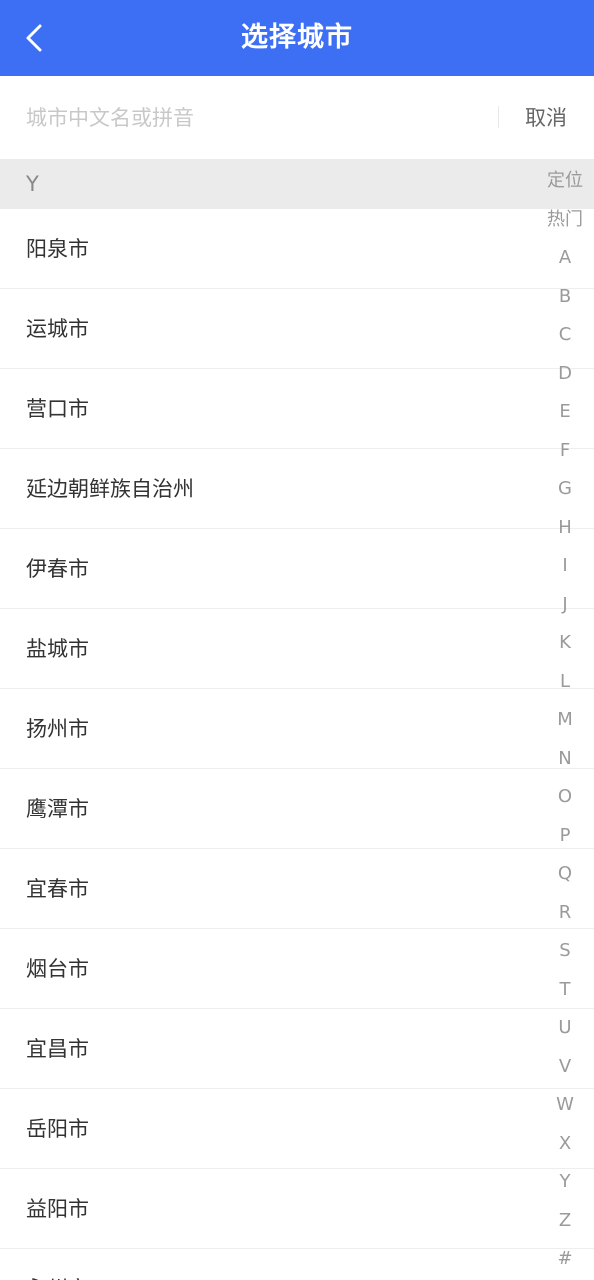 This screenshot has width=594, height=1280. What do you see at coordinates (565, 566) in the screenshot?
I see `index-item-i: I` at bounding box center [565, 566].